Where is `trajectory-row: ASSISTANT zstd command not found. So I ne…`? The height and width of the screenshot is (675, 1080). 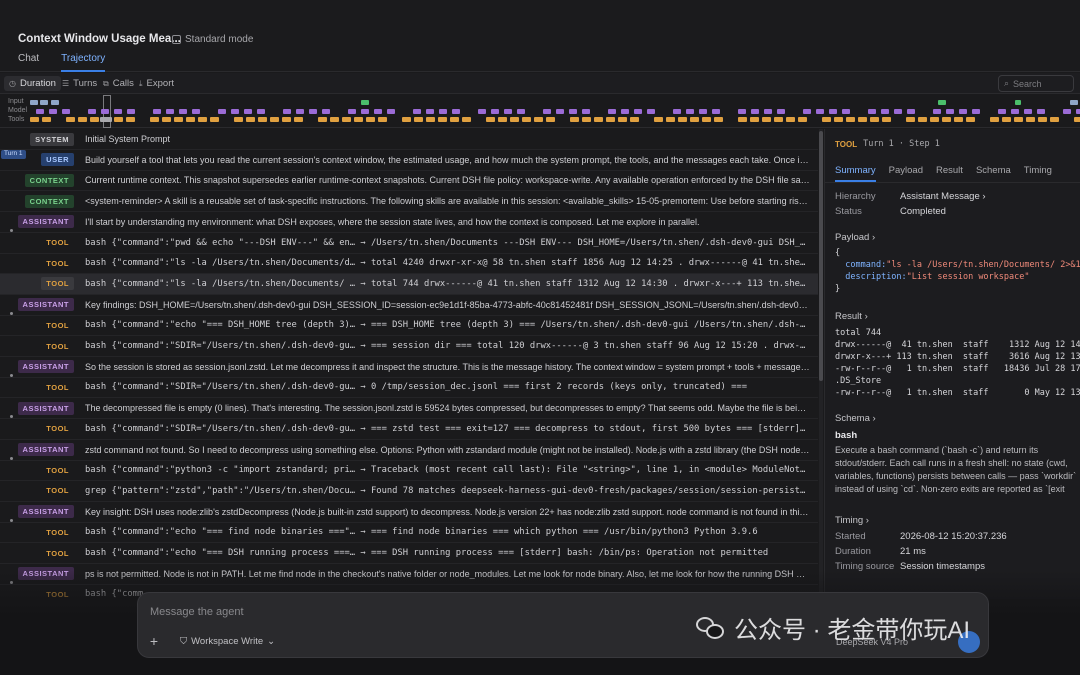
trajectory-row: ASSISTANT zstd command not found. So I ne… is located at coordinates (409, 450).